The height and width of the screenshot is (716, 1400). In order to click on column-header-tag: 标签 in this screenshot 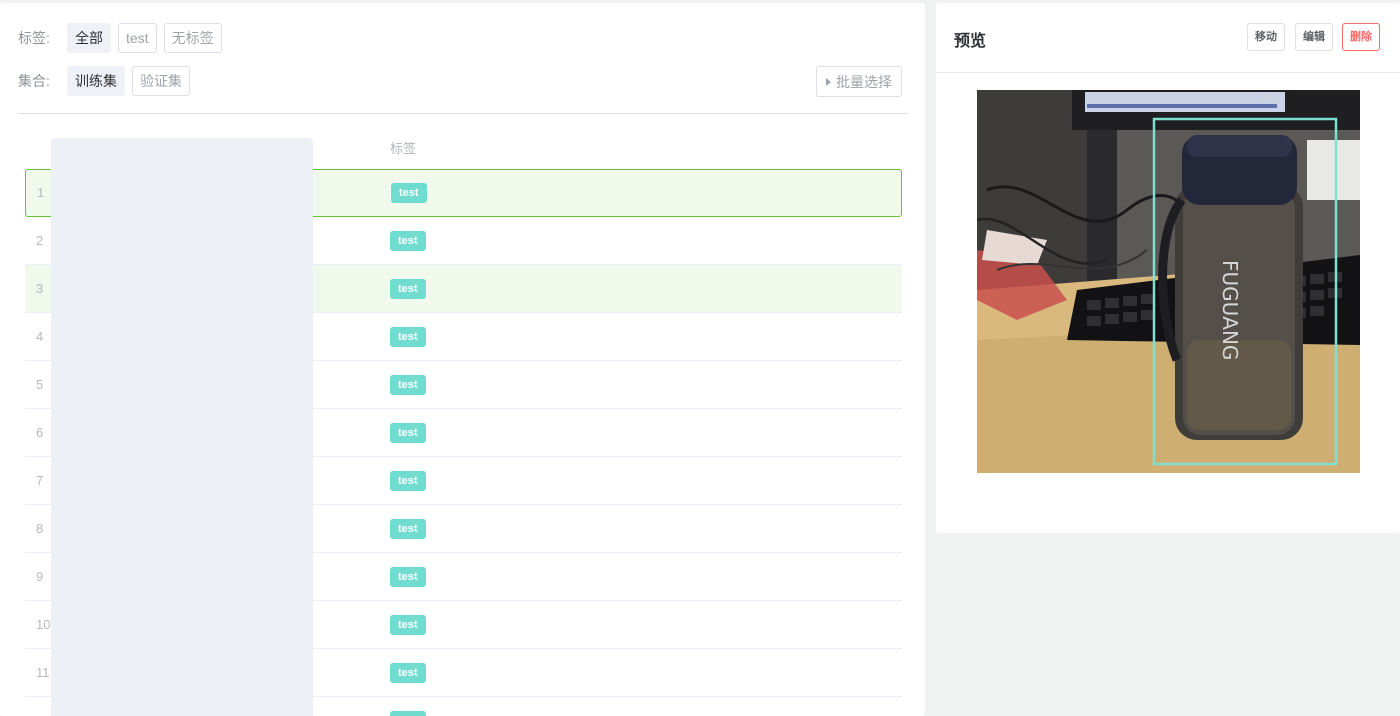, I will do `click(403, 148)`.